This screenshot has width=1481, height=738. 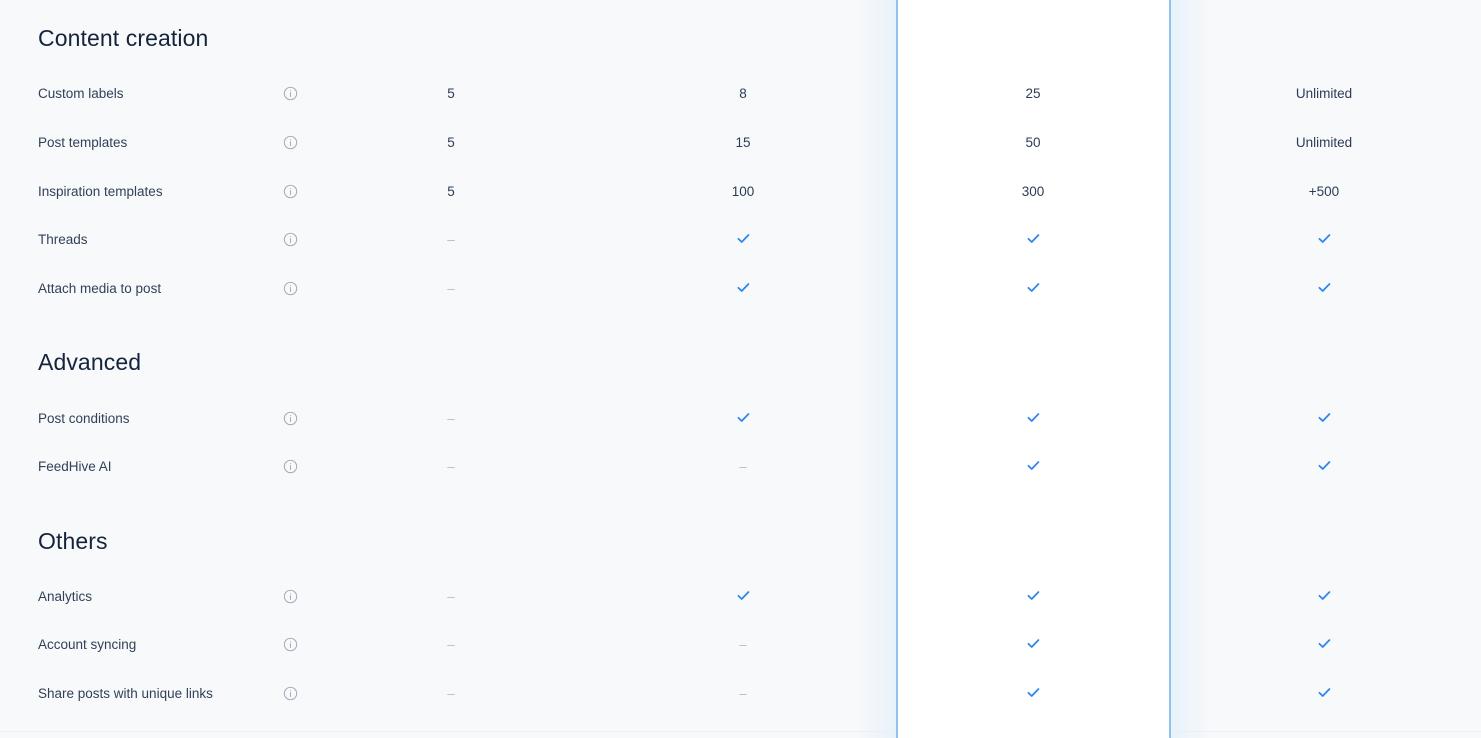 I want to click on table-row: Attach media to post –, so click(x=740, y=289).